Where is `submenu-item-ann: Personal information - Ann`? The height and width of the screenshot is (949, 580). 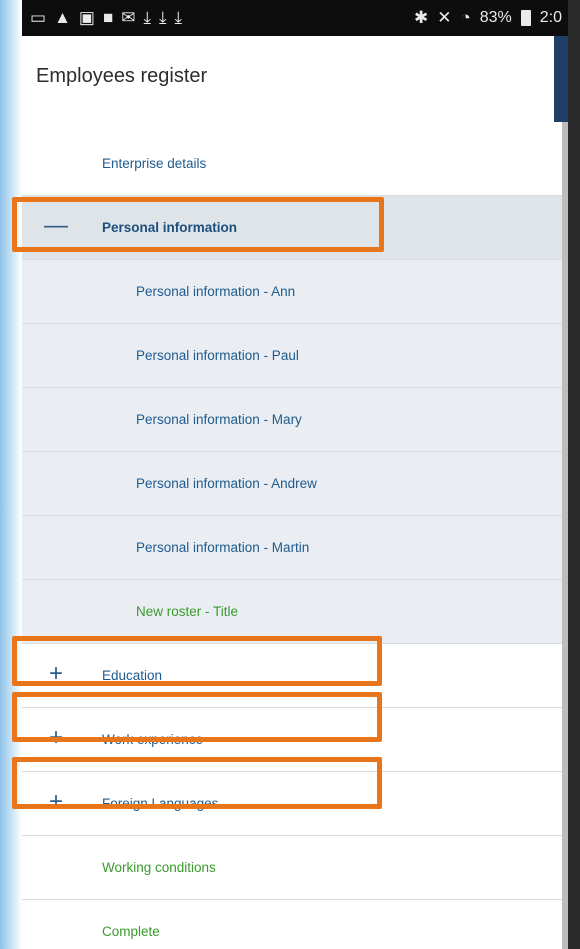 submenu-item-ann: Personal information - Ann is located at coordinates (292, 292).